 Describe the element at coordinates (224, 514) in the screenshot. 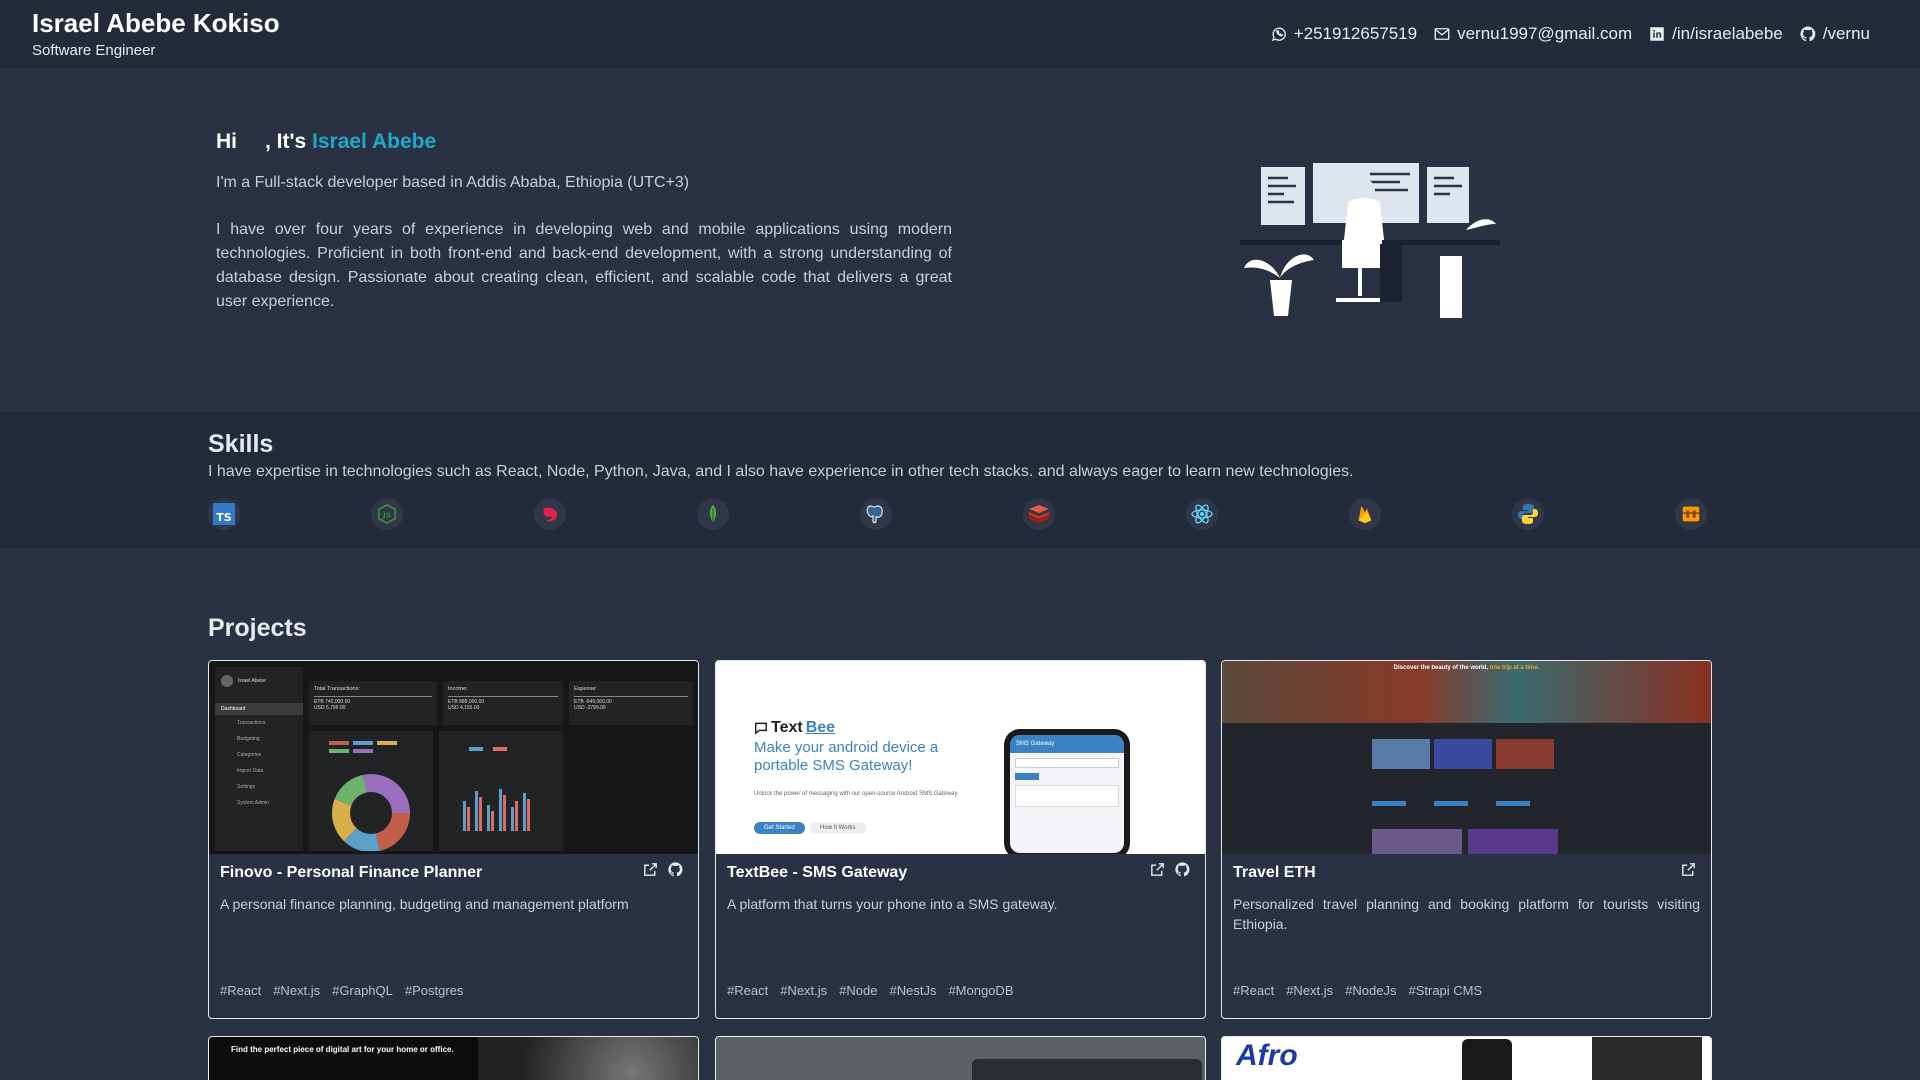

I see `skill-typescript: TS` at that location.